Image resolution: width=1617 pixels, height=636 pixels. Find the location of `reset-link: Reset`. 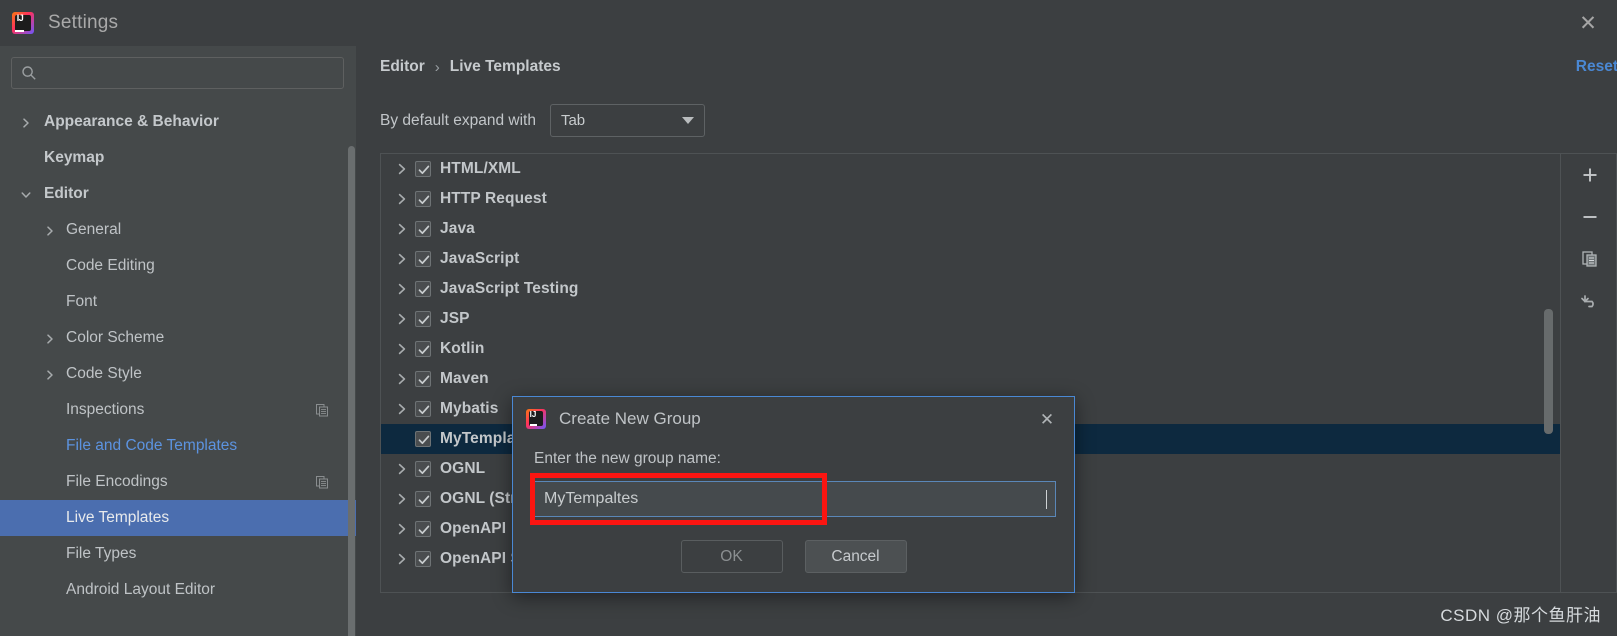

reset-link: Reset is located at coordinates (1596, 67).